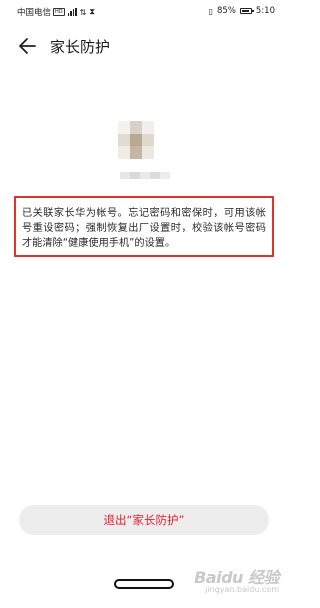  Describe the element at coordinates (143, 12) in the screenshot. I see `status-bar: 中国电信 HD ⇅ ⧗ ▯ 85% 5:10` at that location.